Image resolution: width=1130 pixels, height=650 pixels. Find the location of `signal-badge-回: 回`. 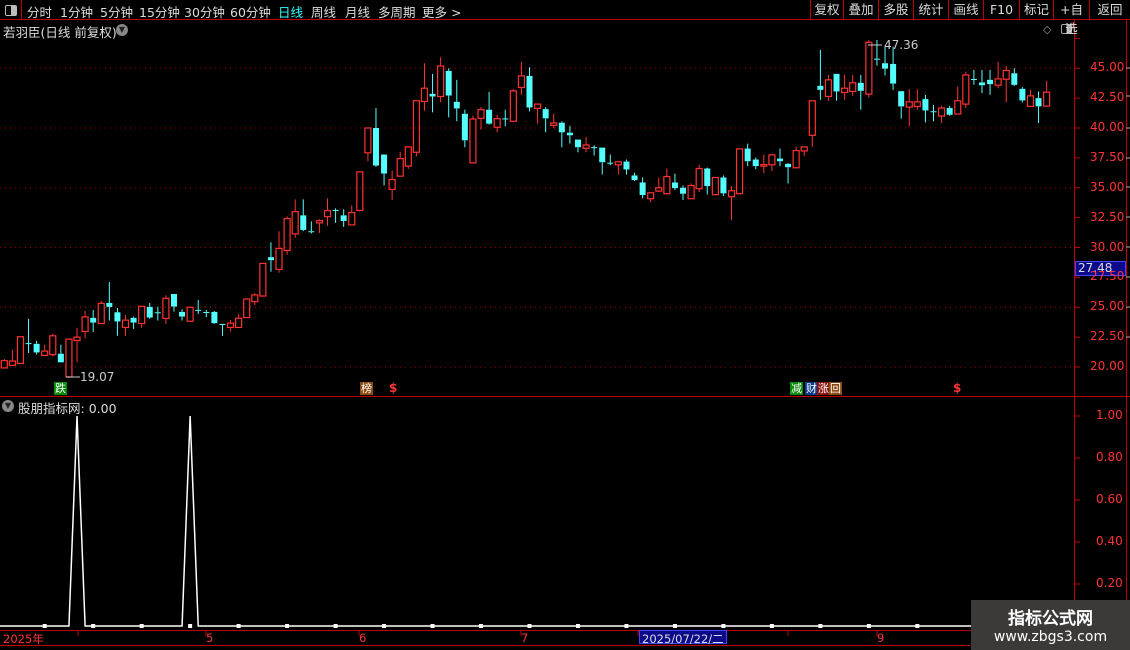

signal-badge-回: 回 is located at coordinates (835, 388).